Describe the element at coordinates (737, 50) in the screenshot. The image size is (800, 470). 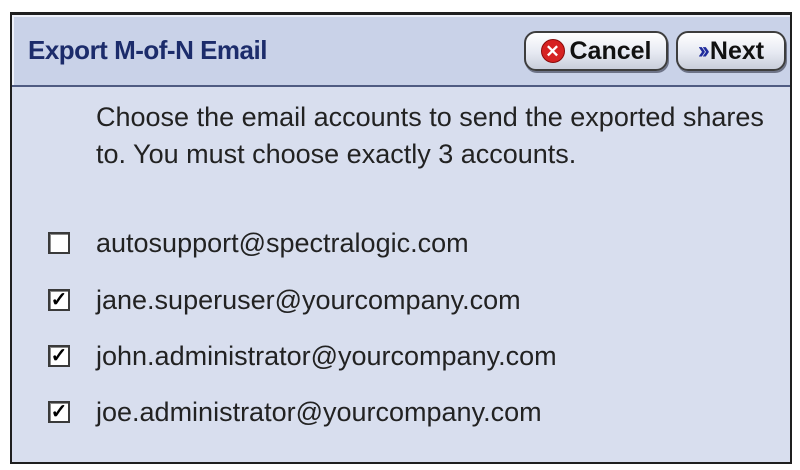
I see `next-button-label: Next` at that location.